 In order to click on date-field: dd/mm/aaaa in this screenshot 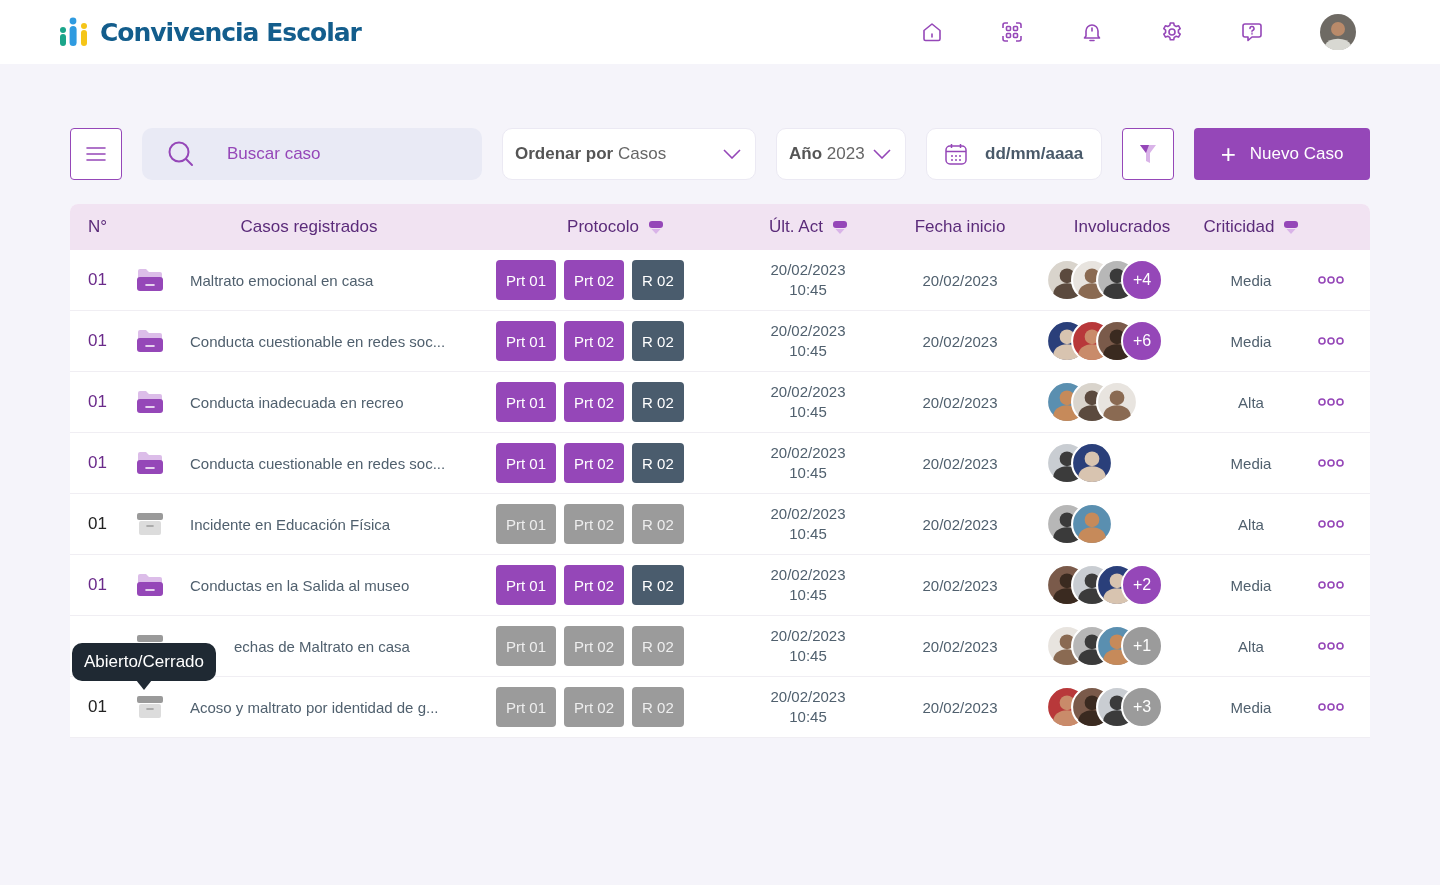, I will do `click(1014, 154)`.